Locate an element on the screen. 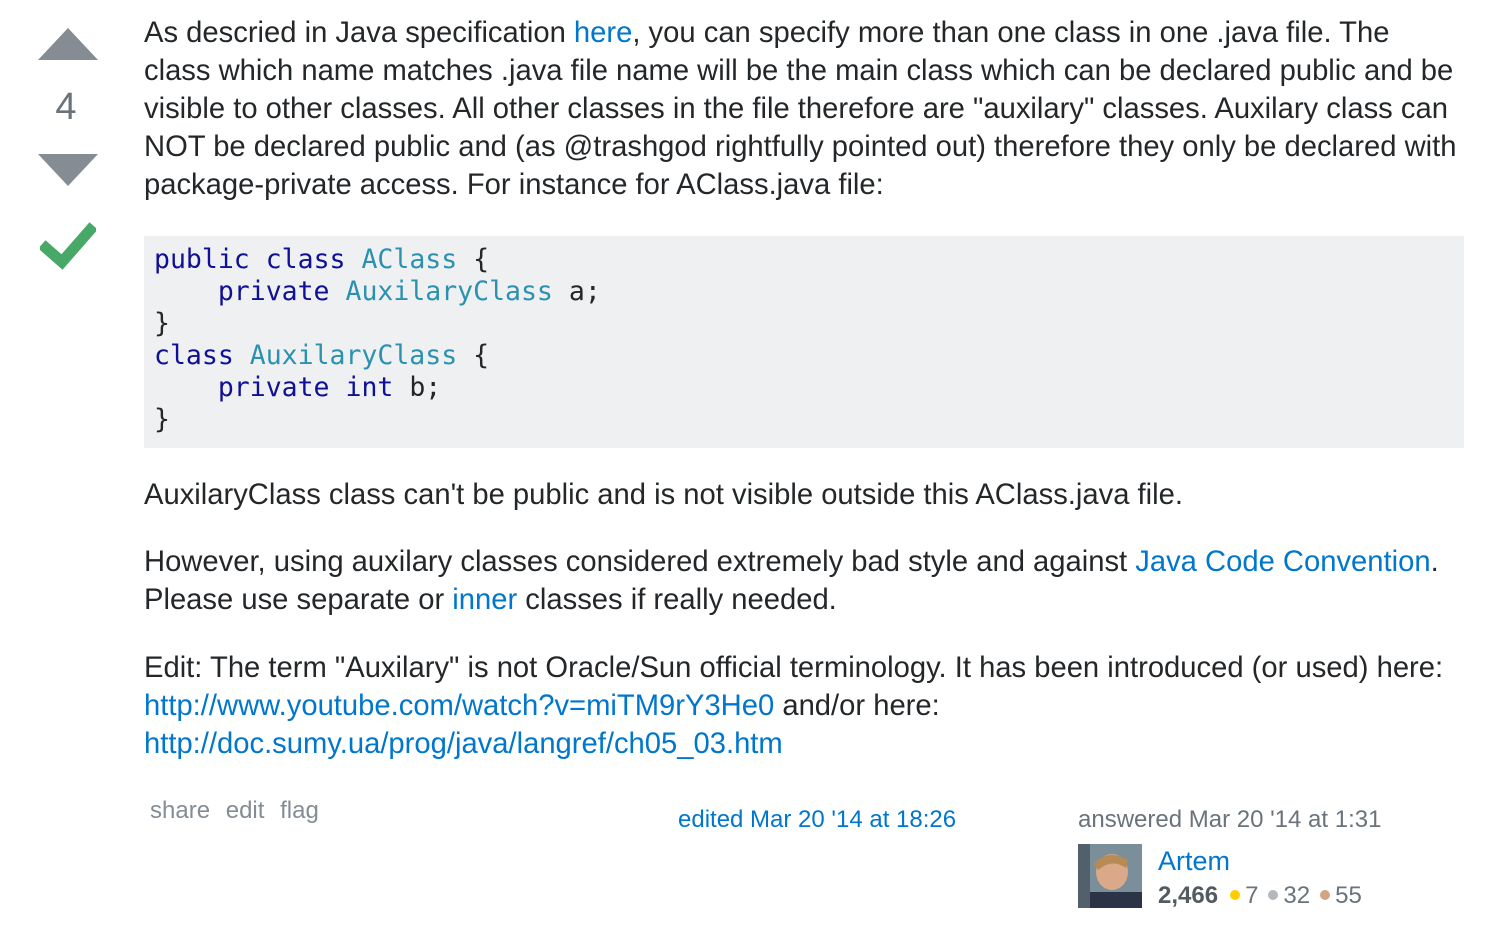 This screenshot has height=938, width=1494. link-here: here is located at coordinates (603, 33).